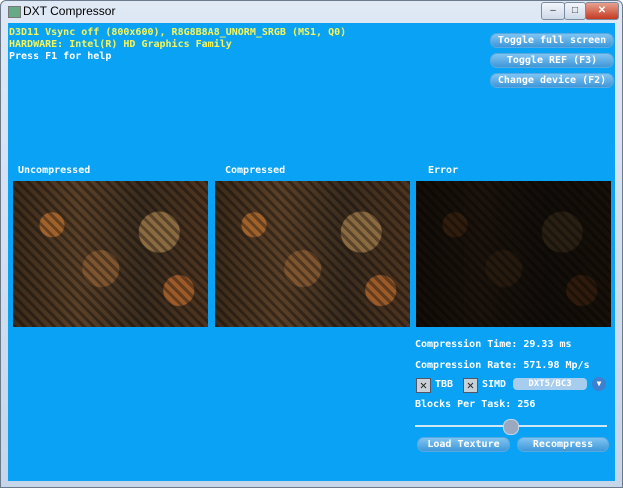 The image size is (623, 488). What do you see at coordinates (552, 80) in the screenshot?
I see `change-device-button: Change device (F2)` at bounding box center [552, 80].